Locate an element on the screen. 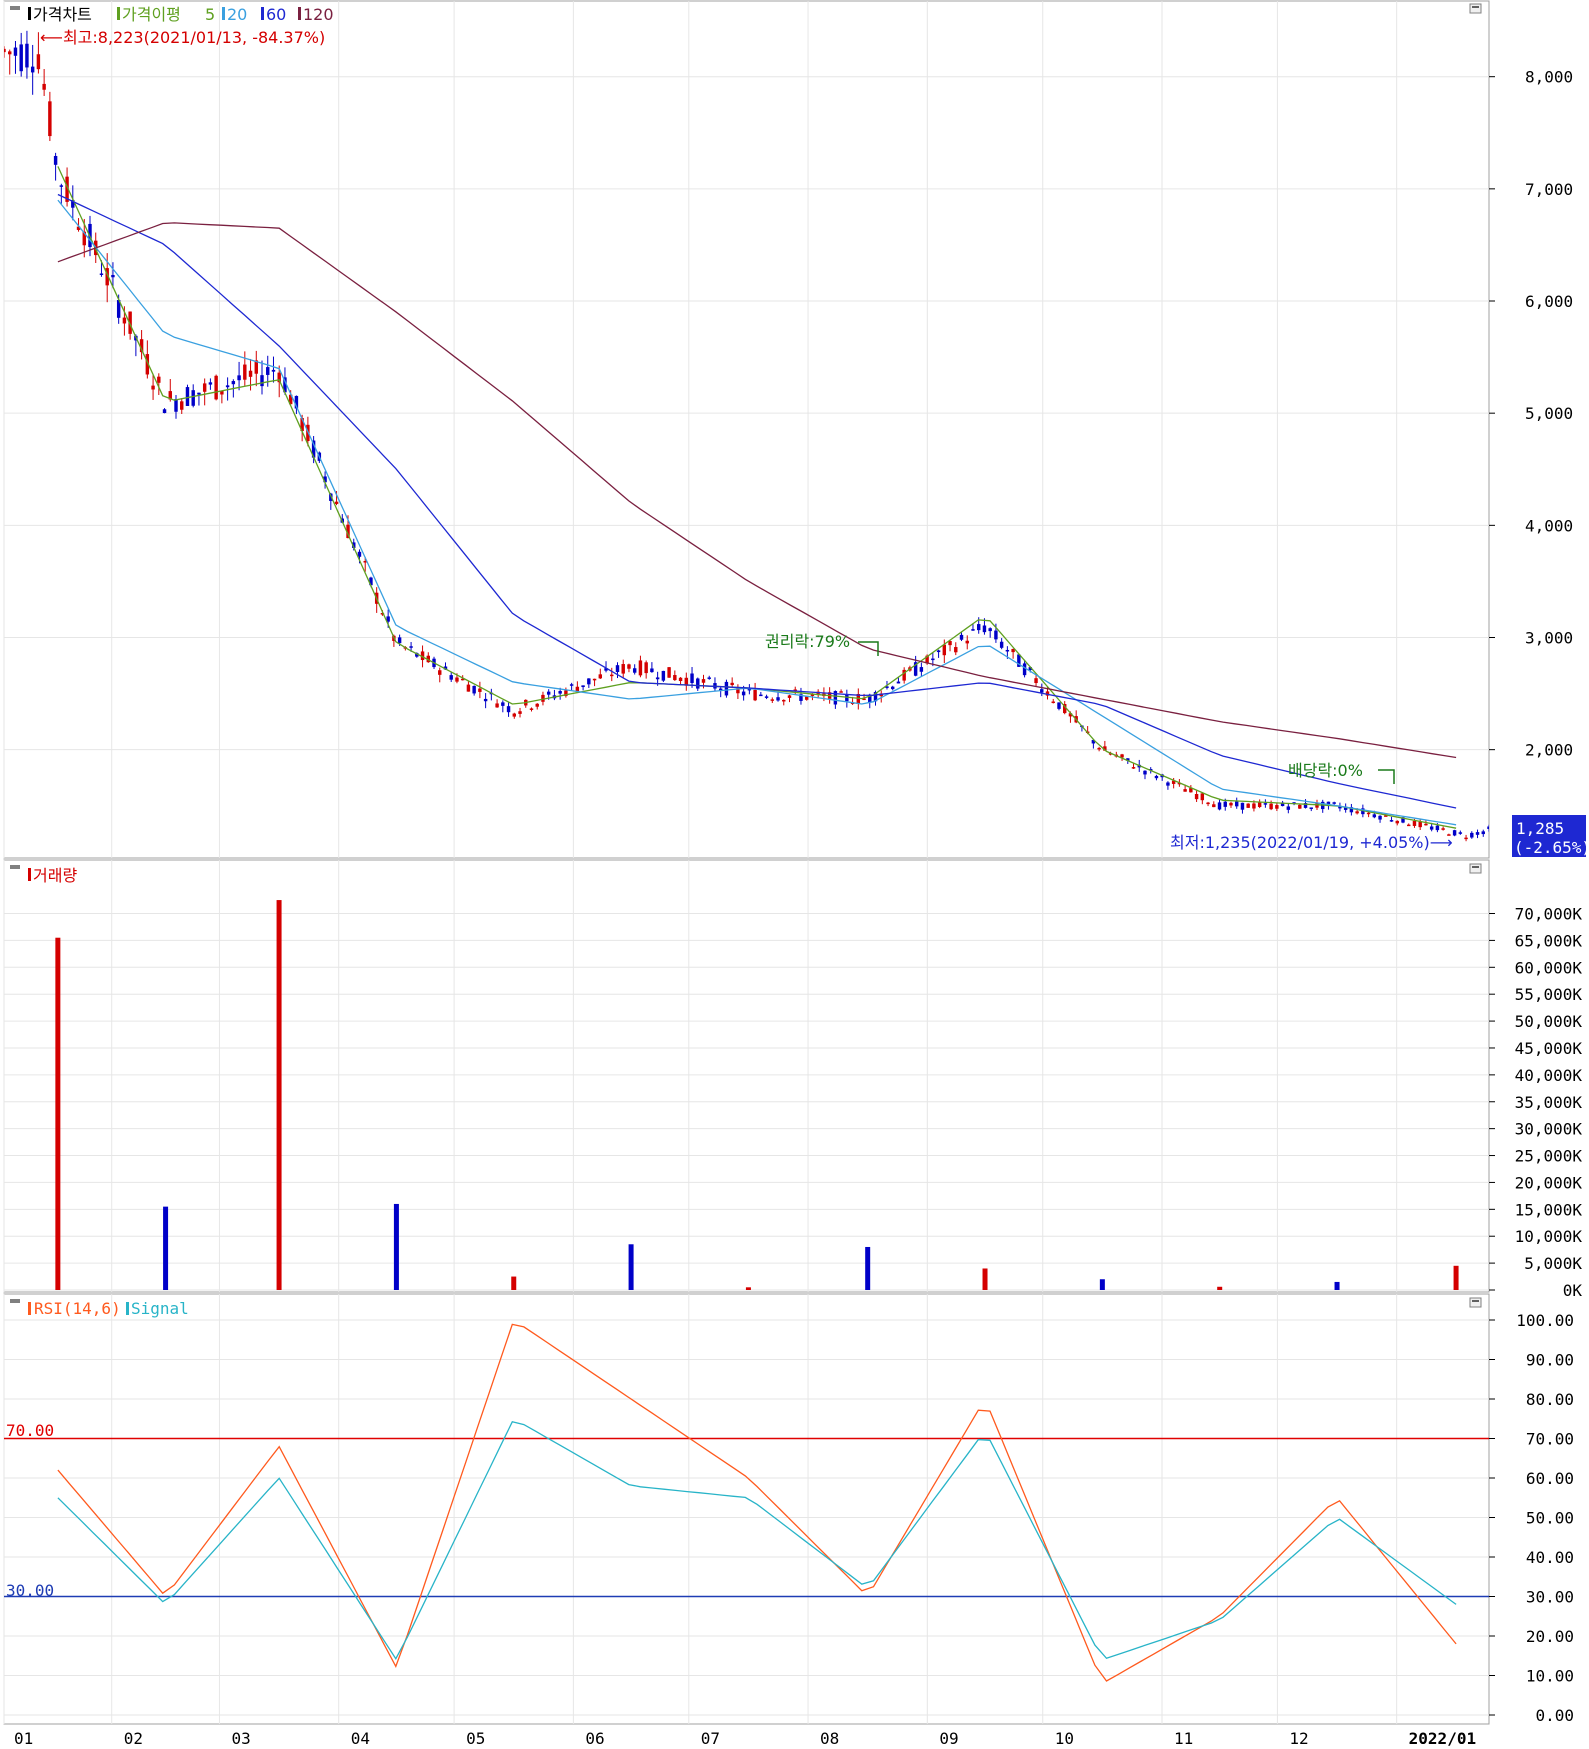 The image size is (1589, 1749). rsi-tick-label: 50.00 is located at coordinates (1550, 1518).